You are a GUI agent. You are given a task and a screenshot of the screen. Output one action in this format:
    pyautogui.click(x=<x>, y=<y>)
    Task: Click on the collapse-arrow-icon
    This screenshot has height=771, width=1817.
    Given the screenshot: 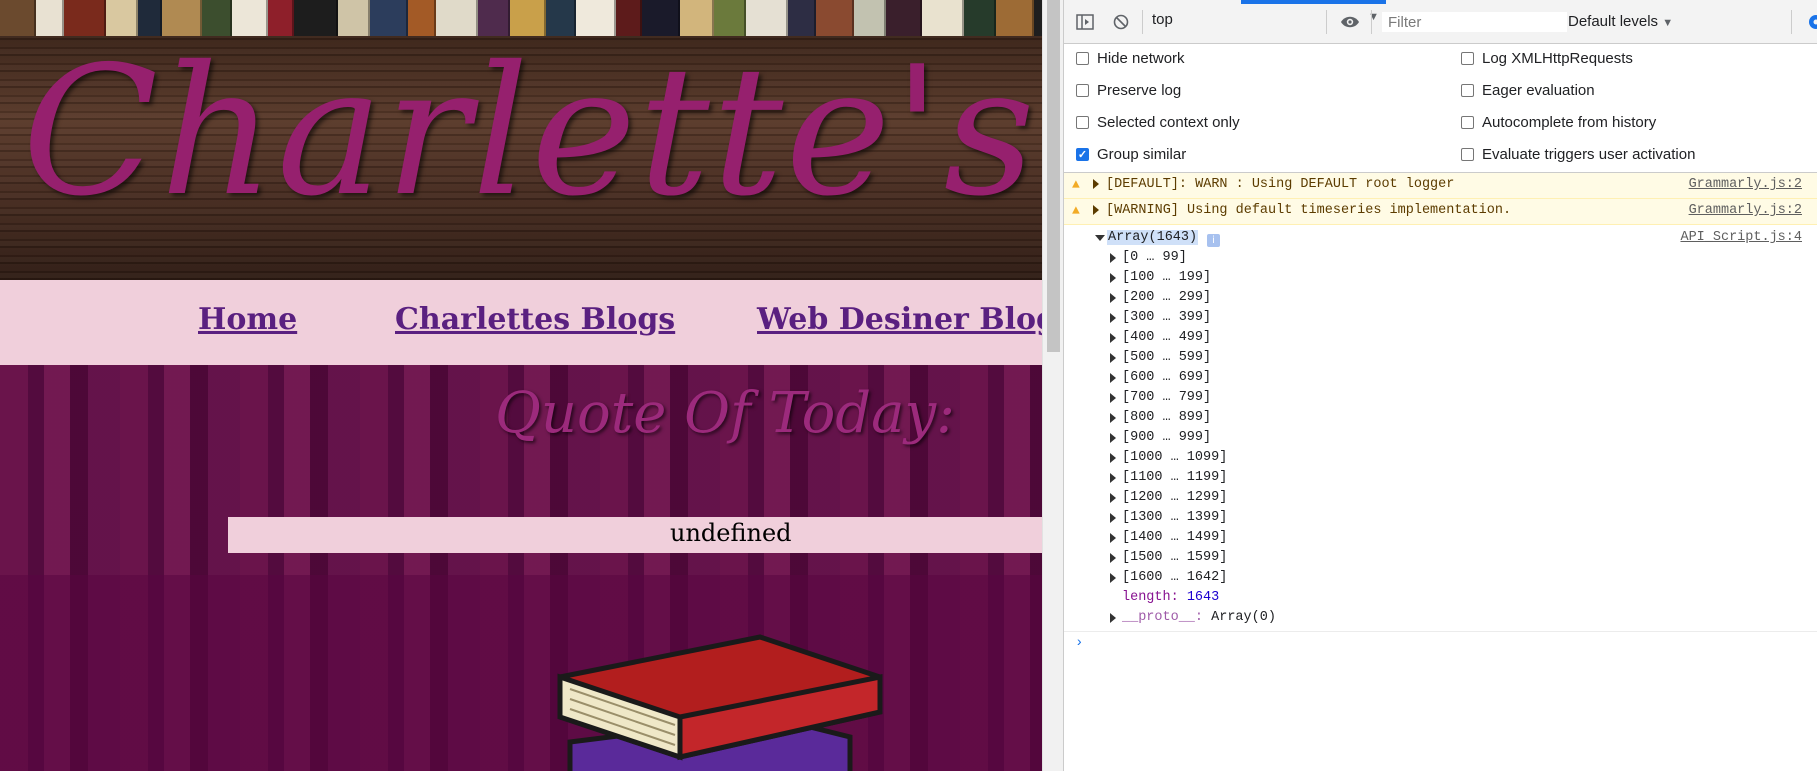 What is the action you would take?
    pyautogui.click(x=1100, y=238)
    